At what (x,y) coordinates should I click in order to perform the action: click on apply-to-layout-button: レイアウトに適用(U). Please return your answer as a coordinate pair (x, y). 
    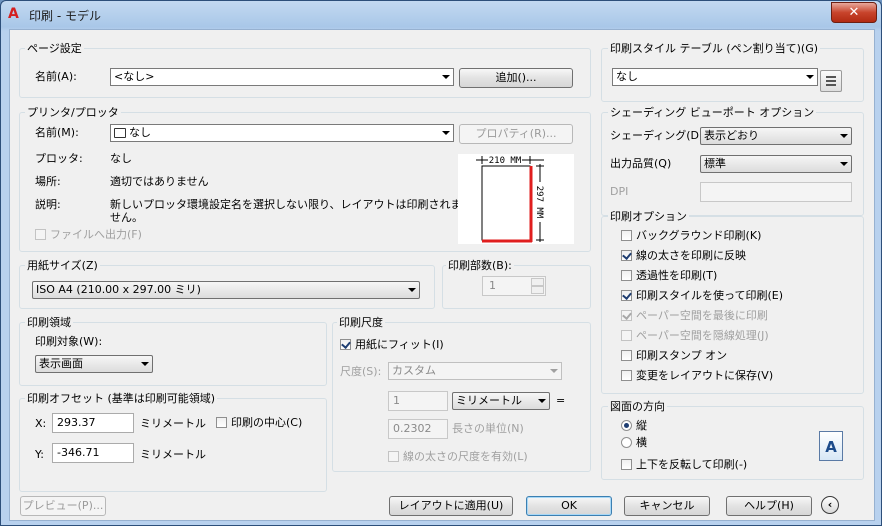
    Looking at the image, I should click on (451, 506).